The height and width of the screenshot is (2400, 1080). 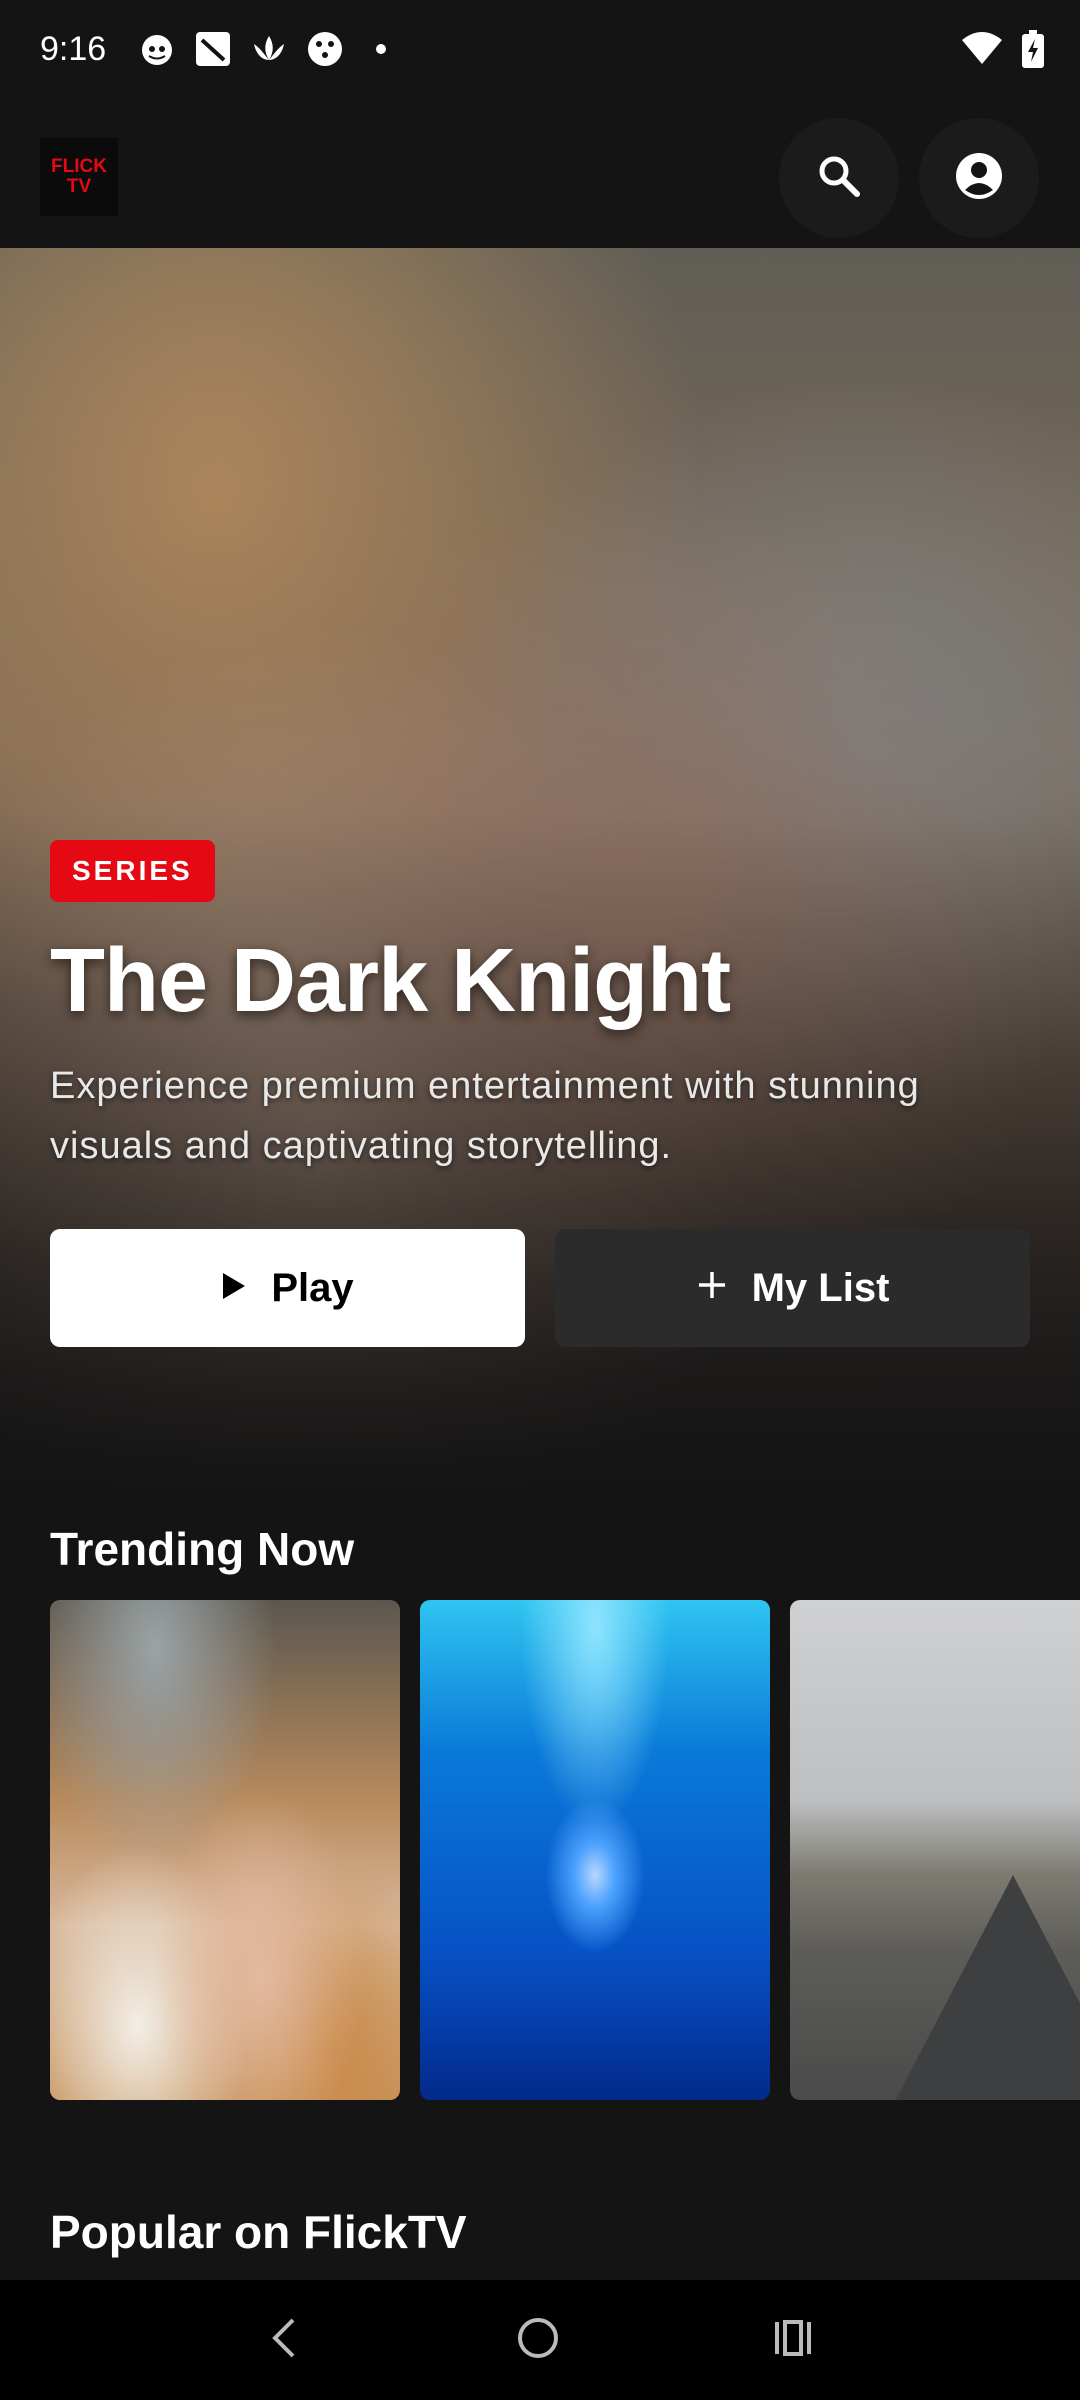 What do you see at coordinates (234, 1288) in the screenshot?
I see `play-icon` at bounding box center [234, 1288].